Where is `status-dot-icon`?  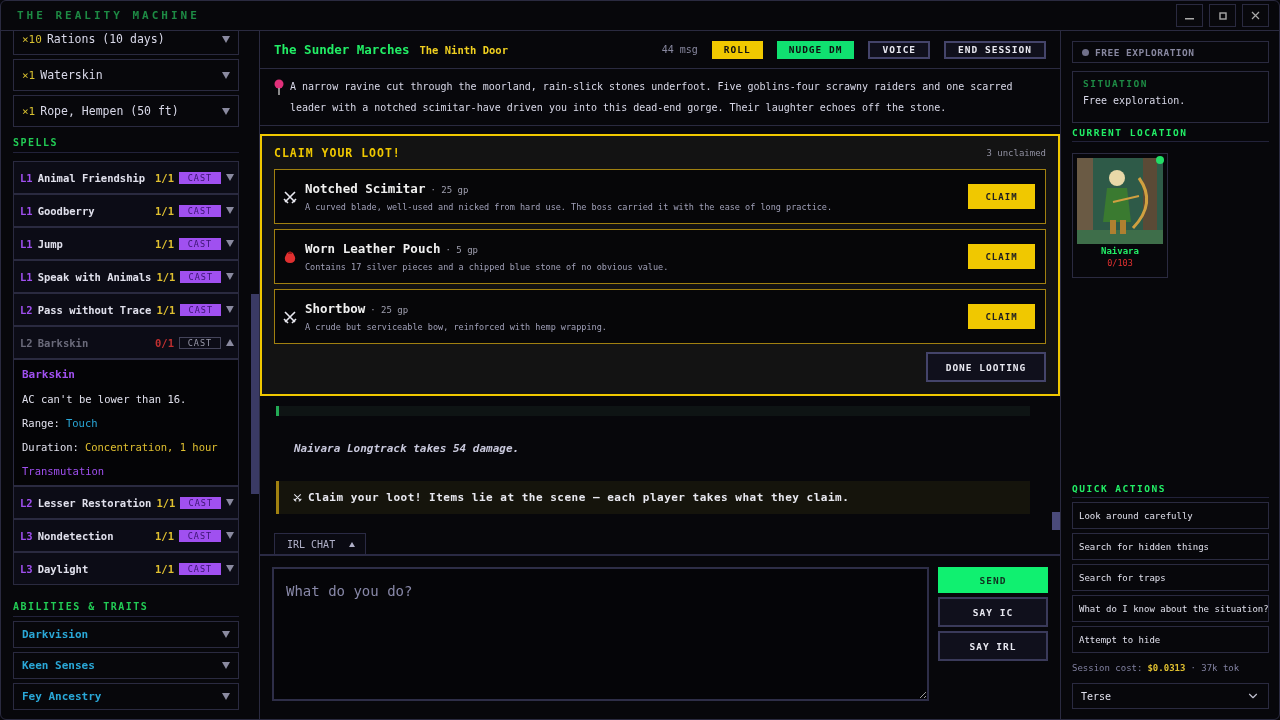
status-dot-icon is located at coordinates (1085, 52).